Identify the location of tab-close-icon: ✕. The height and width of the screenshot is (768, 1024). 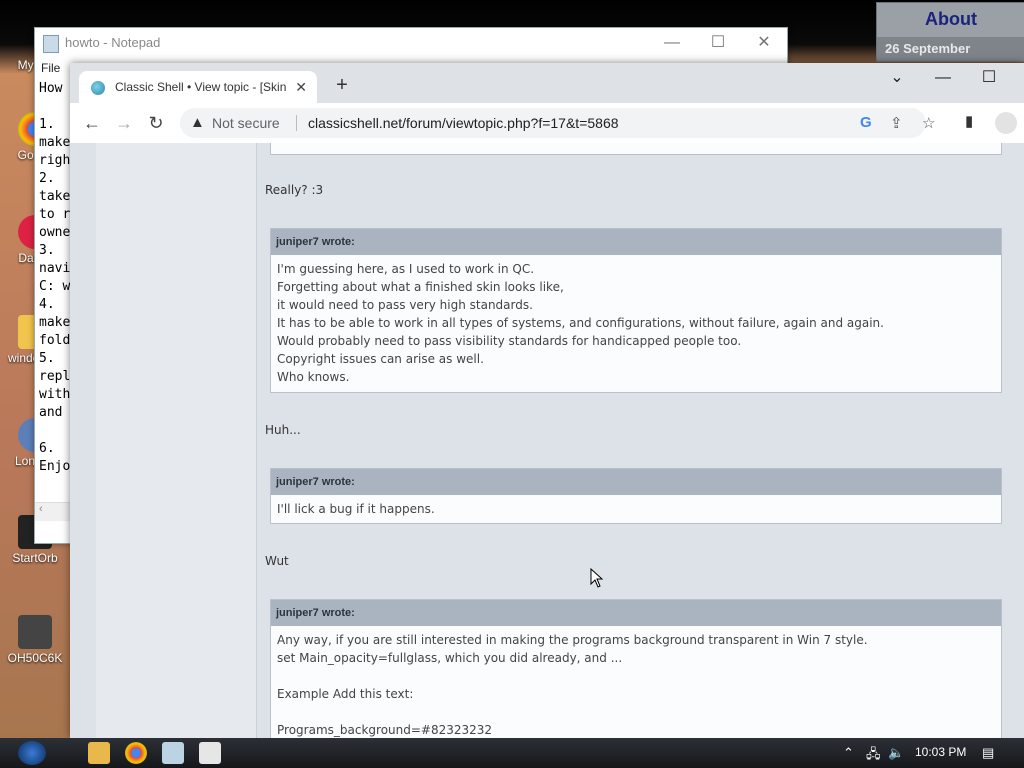
(301, 87).